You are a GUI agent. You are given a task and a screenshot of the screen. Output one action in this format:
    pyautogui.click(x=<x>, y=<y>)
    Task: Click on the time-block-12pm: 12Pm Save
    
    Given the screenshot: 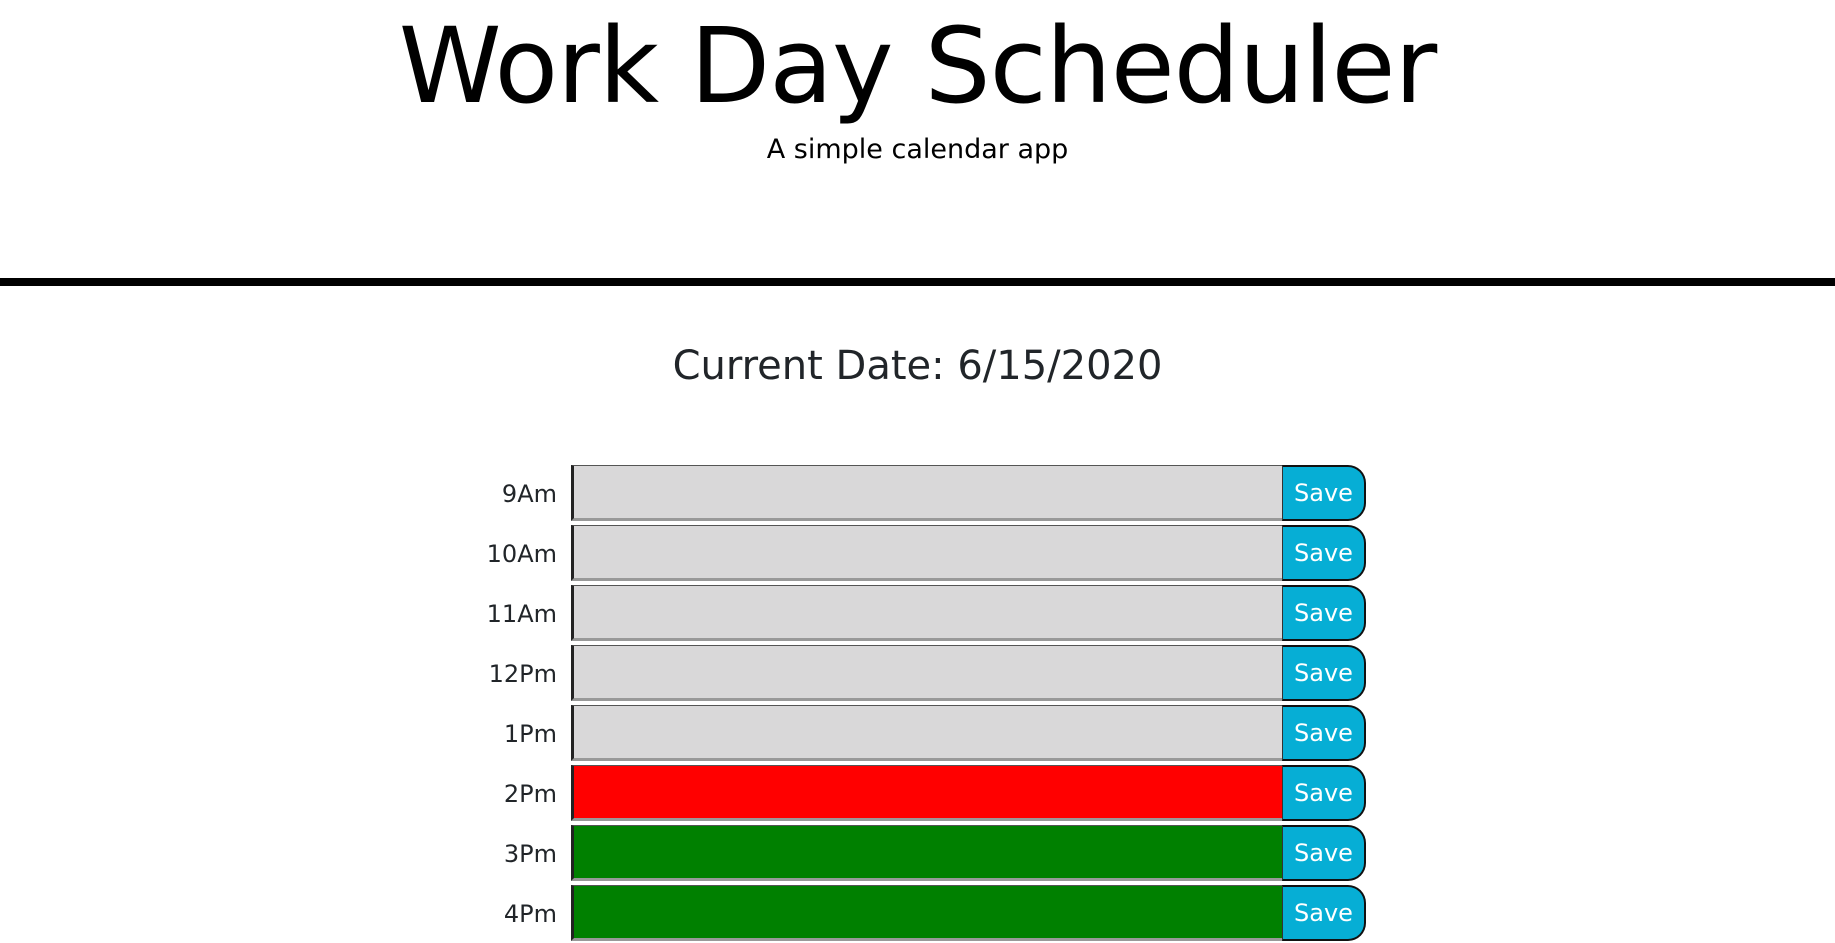 What is the action you would take?
    pyautogui.click(x=917, y=673)
    